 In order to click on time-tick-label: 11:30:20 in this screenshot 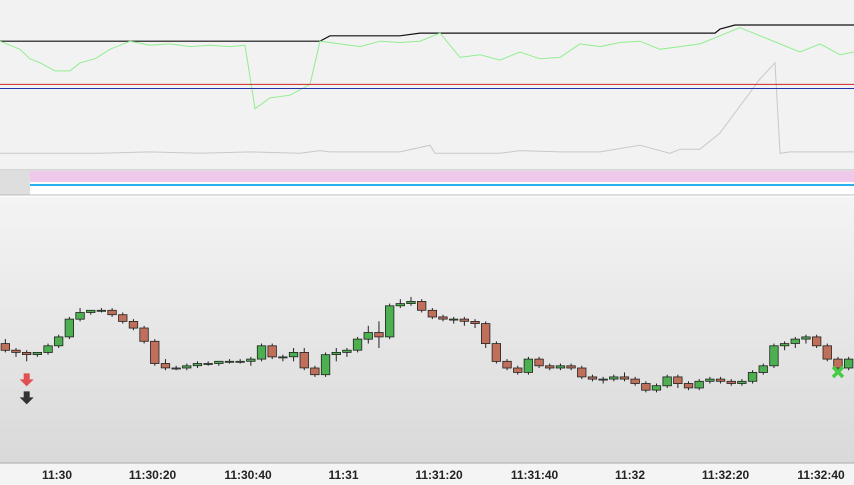, I will do `click(153, 475)`.